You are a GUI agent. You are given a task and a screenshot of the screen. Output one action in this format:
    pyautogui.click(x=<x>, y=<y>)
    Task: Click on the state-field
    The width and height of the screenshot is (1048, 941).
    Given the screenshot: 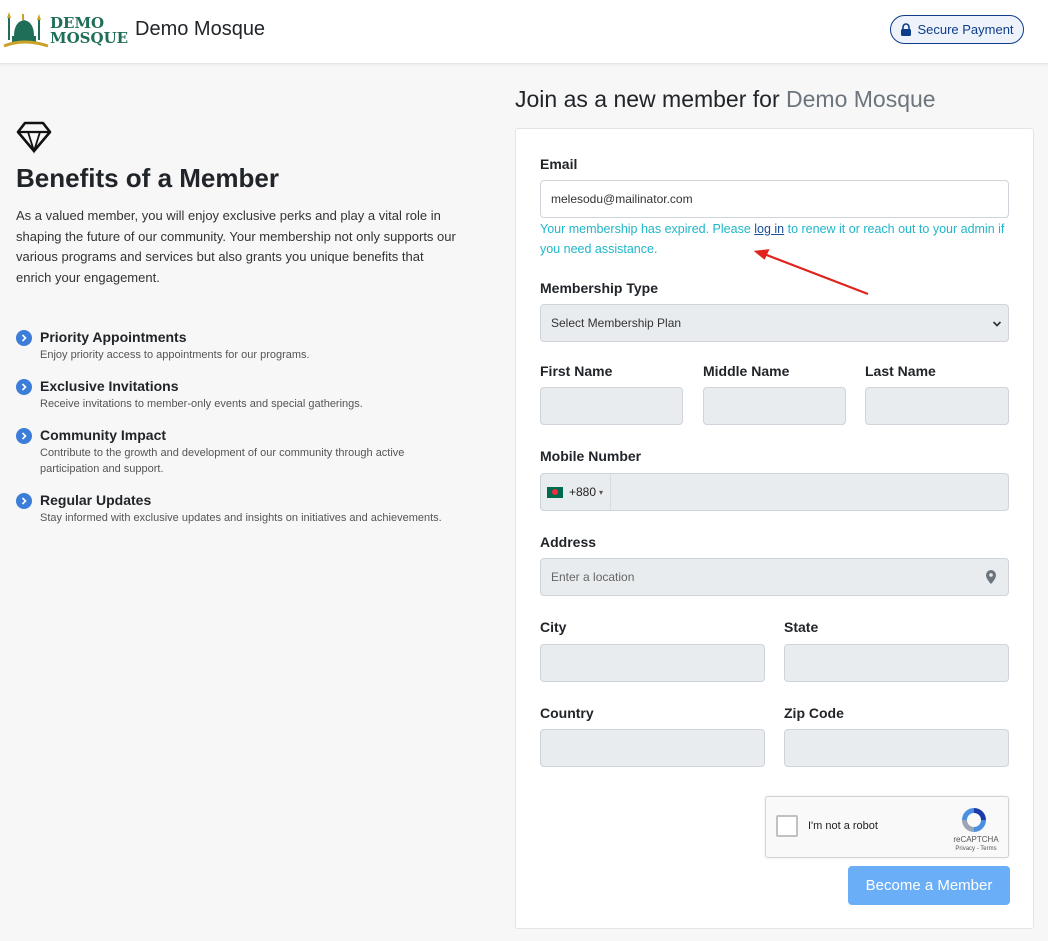 What is the action you would take?
    pyautogui.click(x=896, y=663)
    